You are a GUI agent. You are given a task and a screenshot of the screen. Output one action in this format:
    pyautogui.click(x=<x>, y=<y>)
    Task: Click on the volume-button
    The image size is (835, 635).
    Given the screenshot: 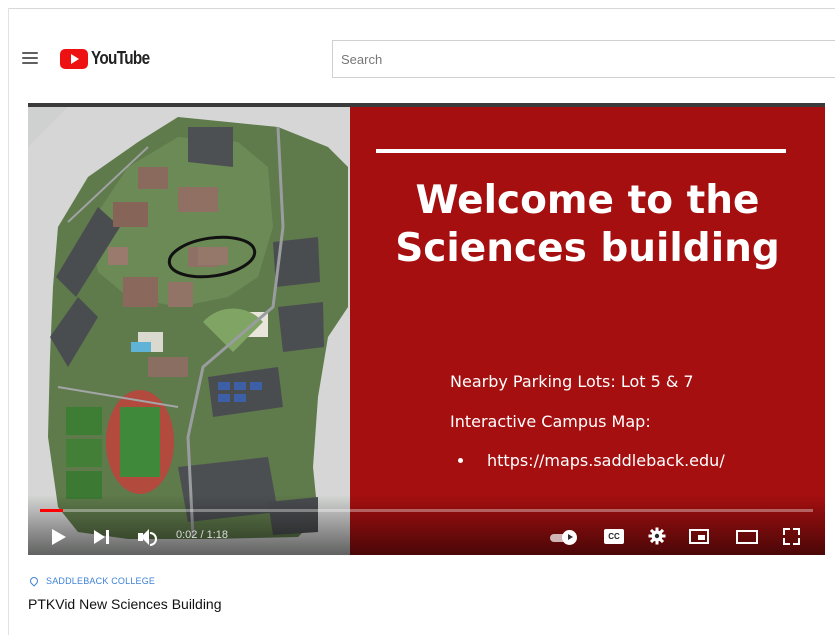 What is the action you would take?
    pyautogui.click(x=148, y=537)
    